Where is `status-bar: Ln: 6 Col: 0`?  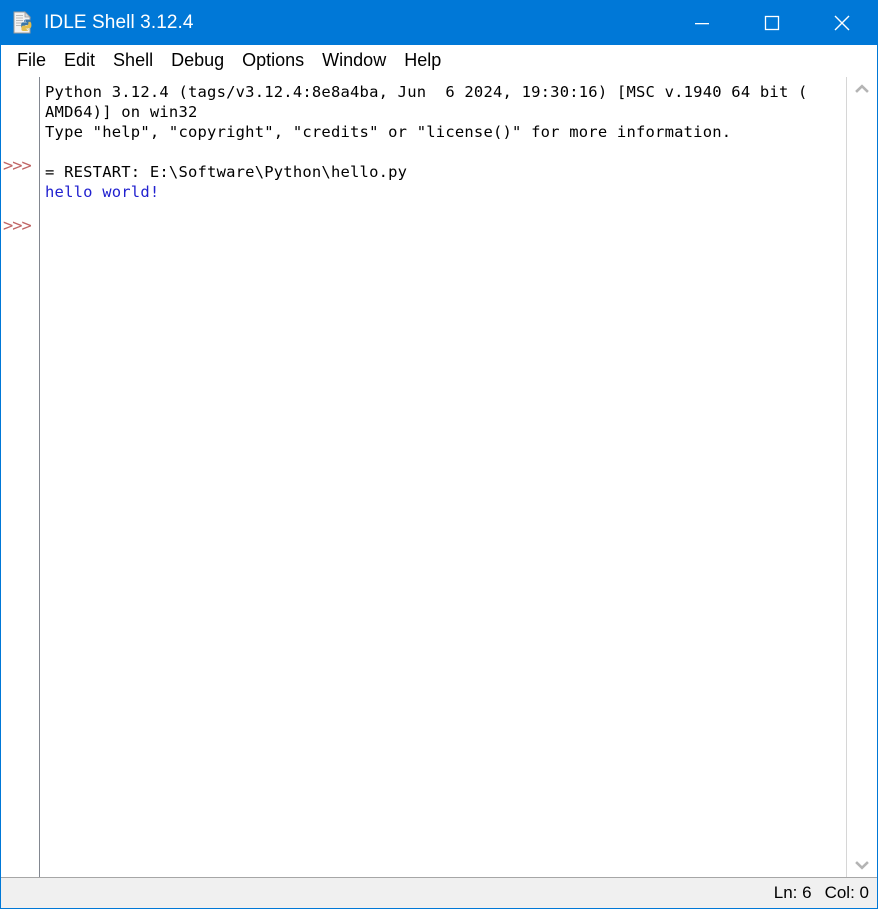 status-bar: Ln: 6 Col: 0 is located at coordinates (439, 892).